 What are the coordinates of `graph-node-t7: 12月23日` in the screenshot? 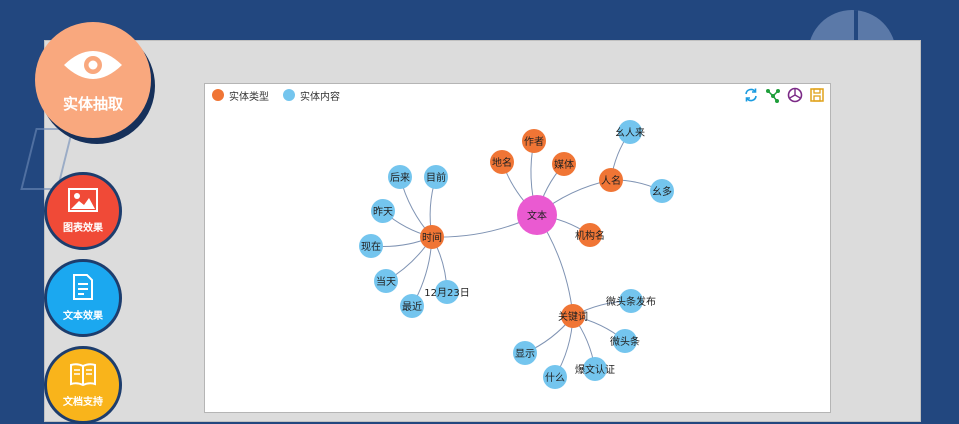 It's located at (447, 292).